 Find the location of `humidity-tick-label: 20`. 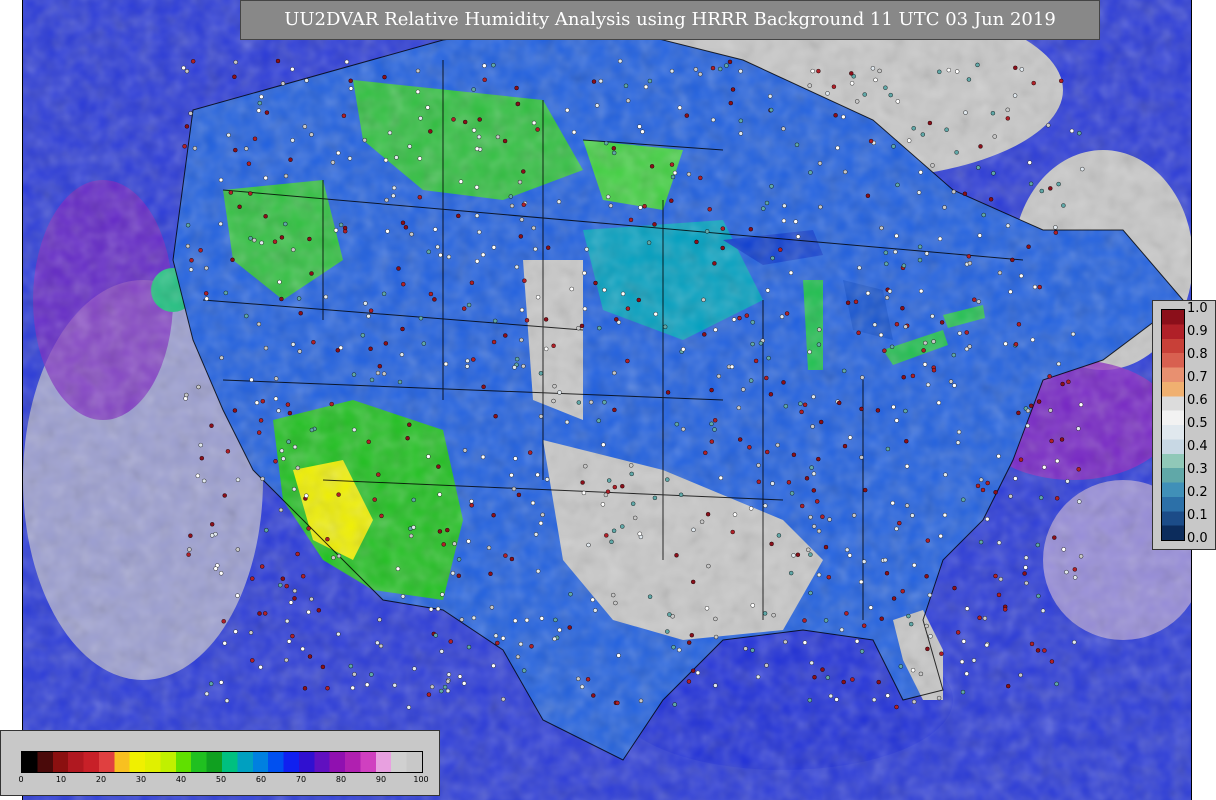

humidity-tick-label: 20 is located at coordinates (101, 779).